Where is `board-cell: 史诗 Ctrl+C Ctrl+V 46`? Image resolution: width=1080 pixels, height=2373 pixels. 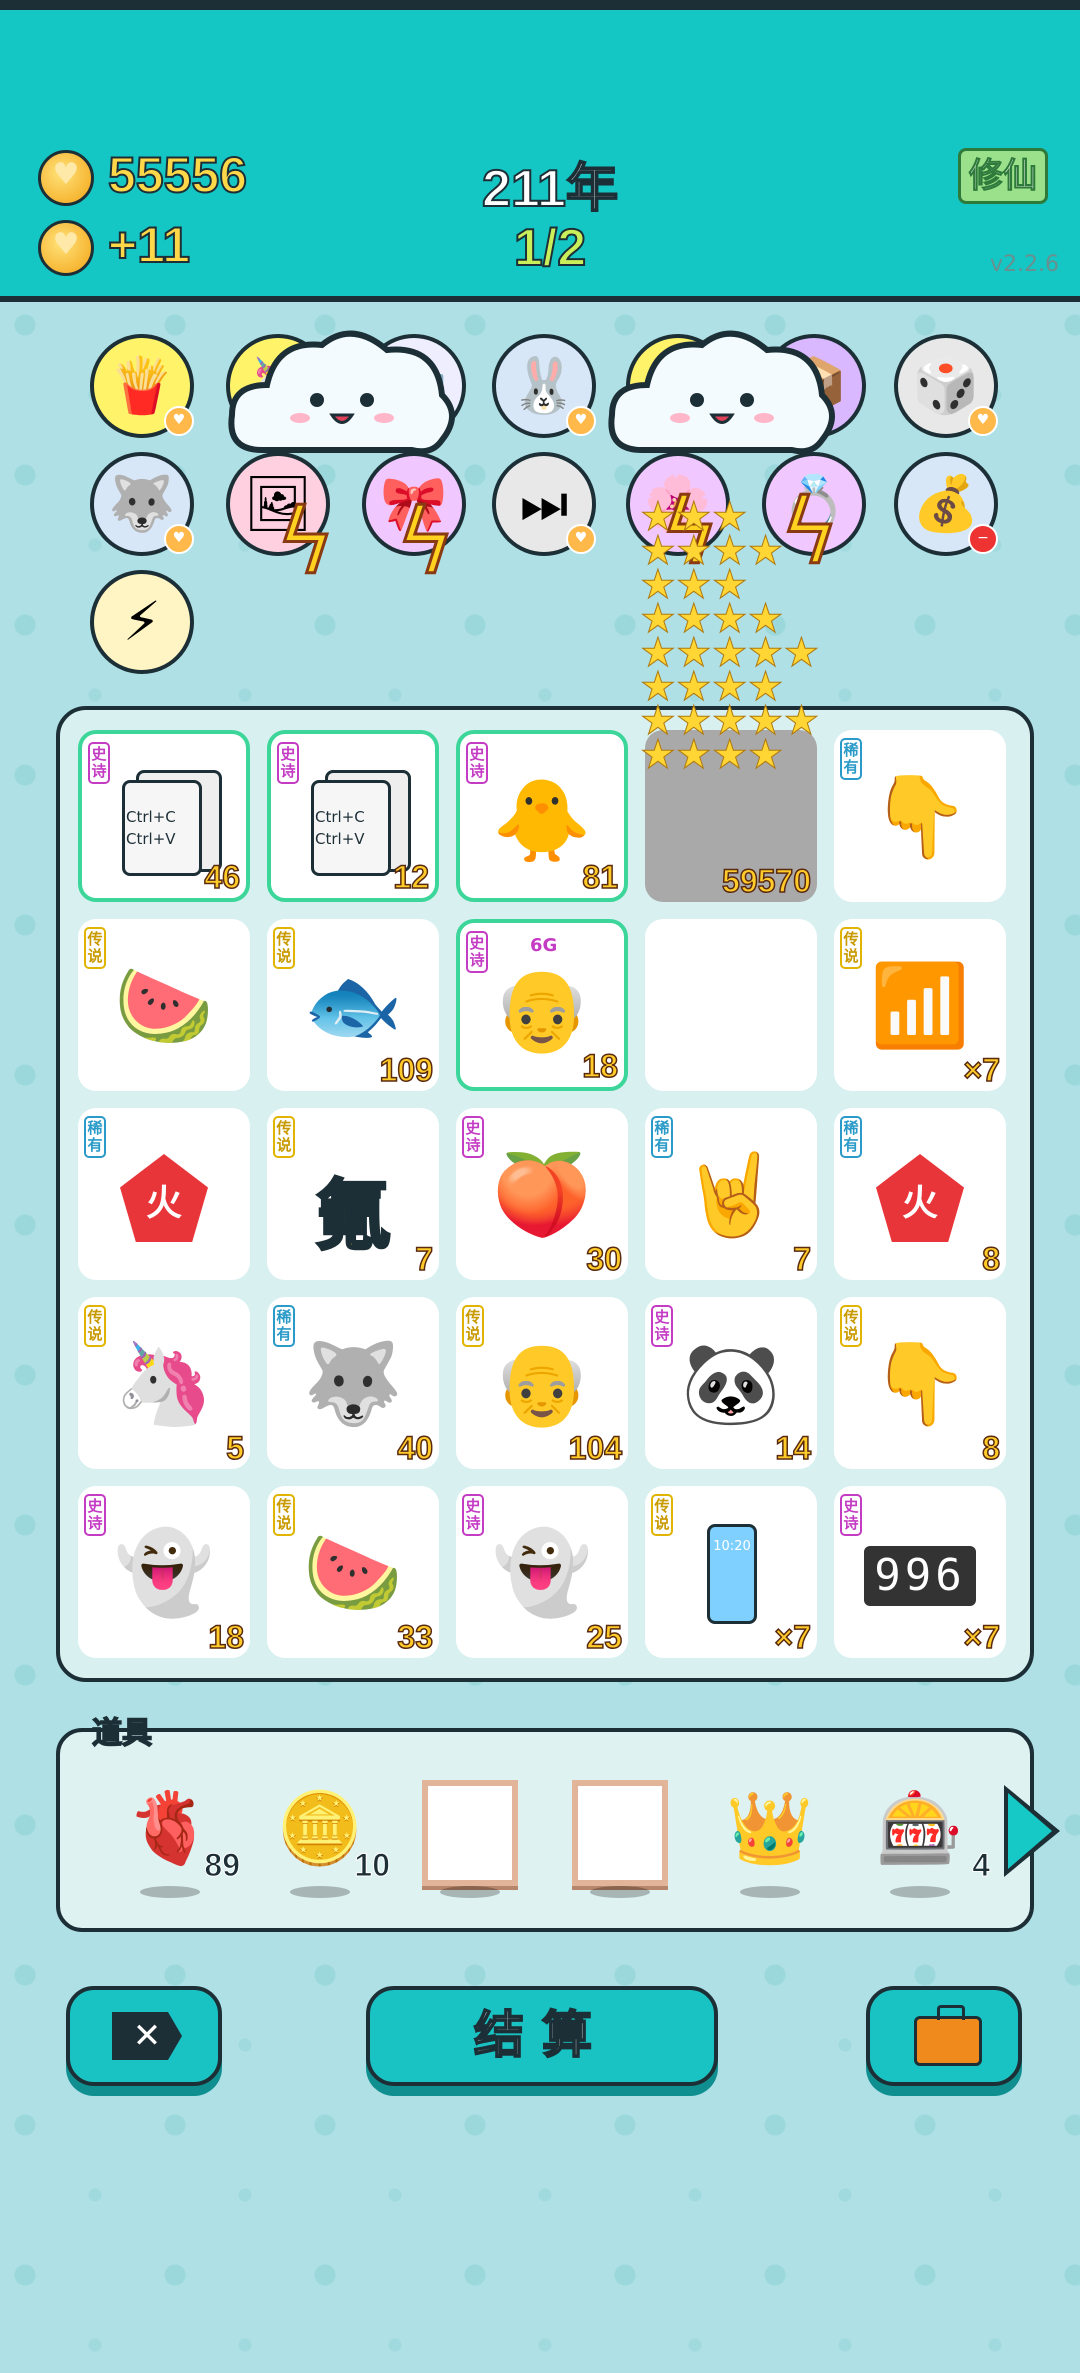 board-cell: 史诗 Ctrl+C Ctrl+V 46 is located at coordinates (164, 816).